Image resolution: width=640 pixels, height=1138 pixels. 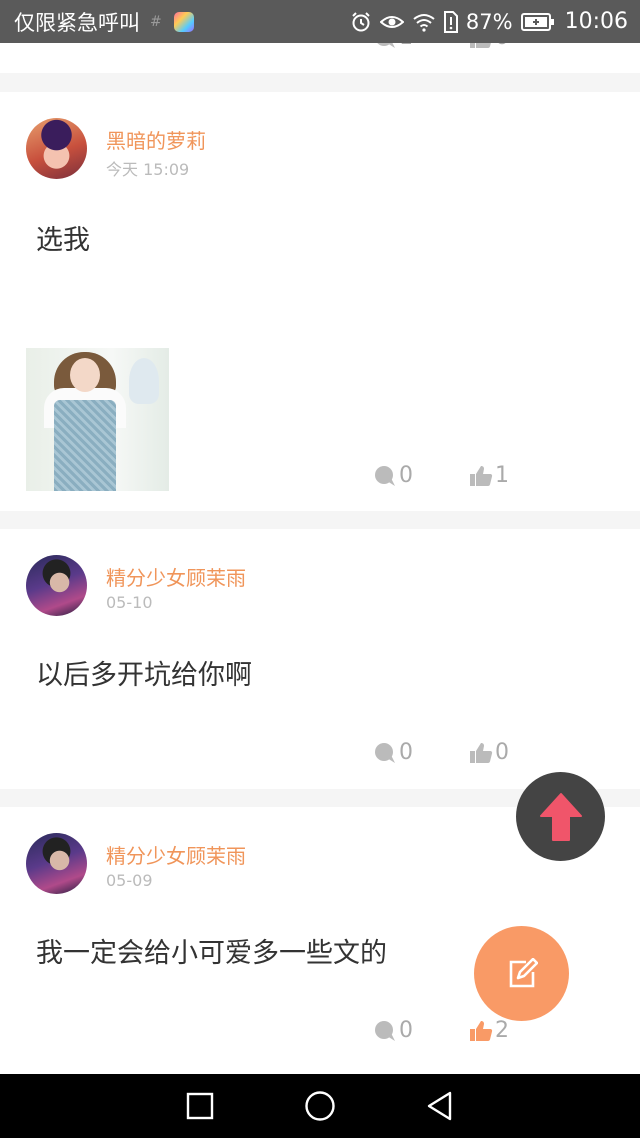 I want to click on clock: 10:06, so click(x=596, y=21).